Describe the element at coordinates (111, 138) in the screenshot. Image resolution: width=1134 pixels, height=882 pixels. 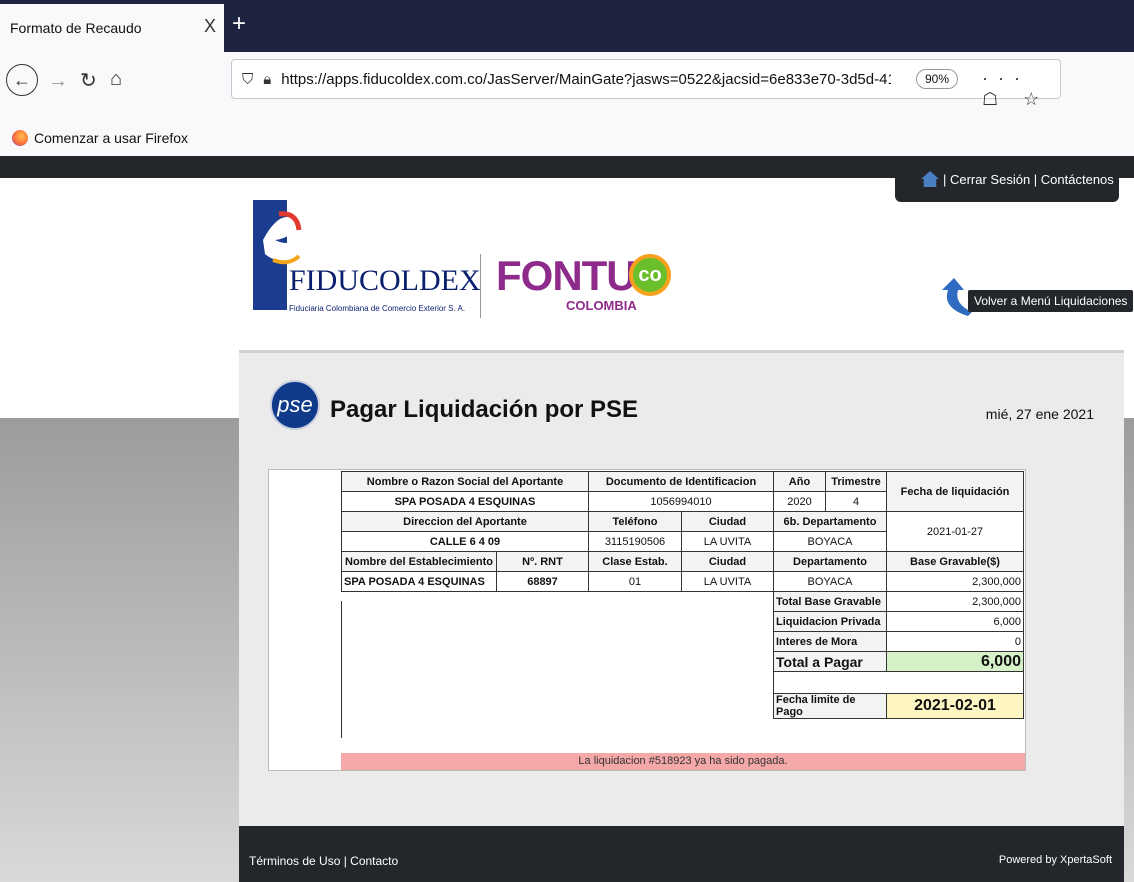
I see `bookmark-item: Comenzar a usar Firefox` at that location.